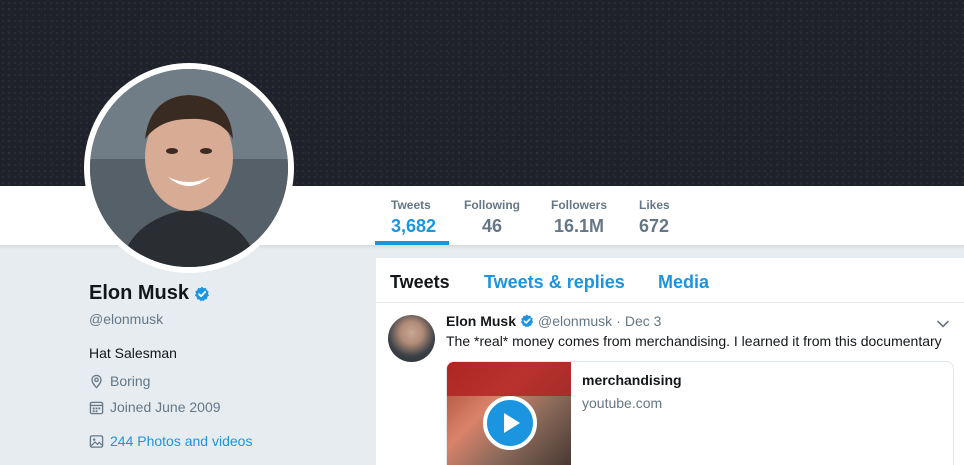 The height and width of the screenshot is (465, 964). I want to click on stat-label: Tweets, so click(411, 205).